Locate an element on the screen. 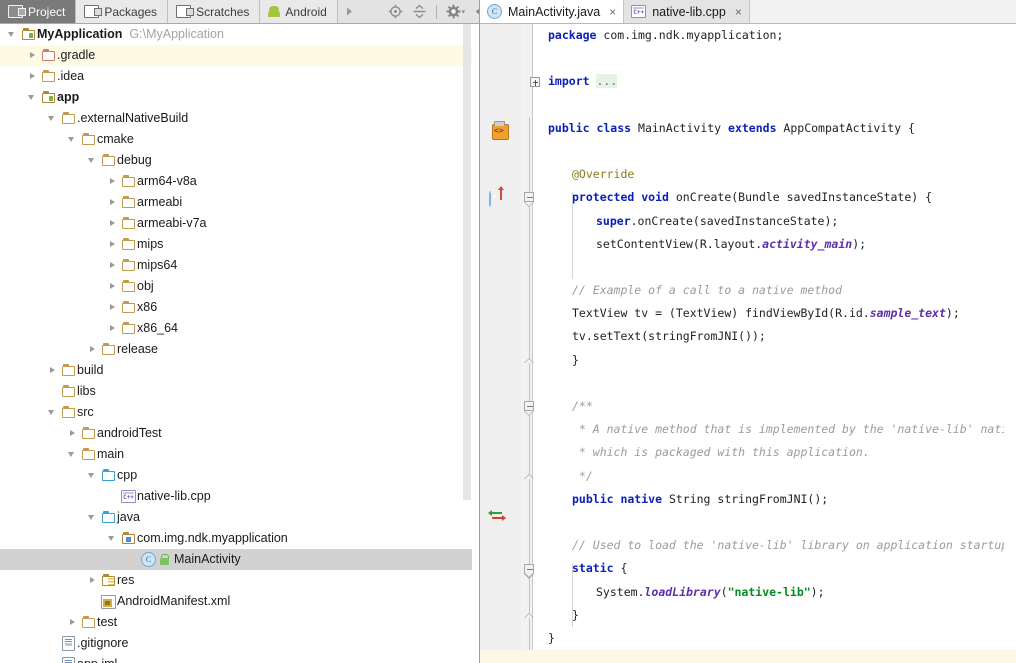  tree-item-myapplication: MyApplication G:\MyApplication is located at coordinates (239, 34).